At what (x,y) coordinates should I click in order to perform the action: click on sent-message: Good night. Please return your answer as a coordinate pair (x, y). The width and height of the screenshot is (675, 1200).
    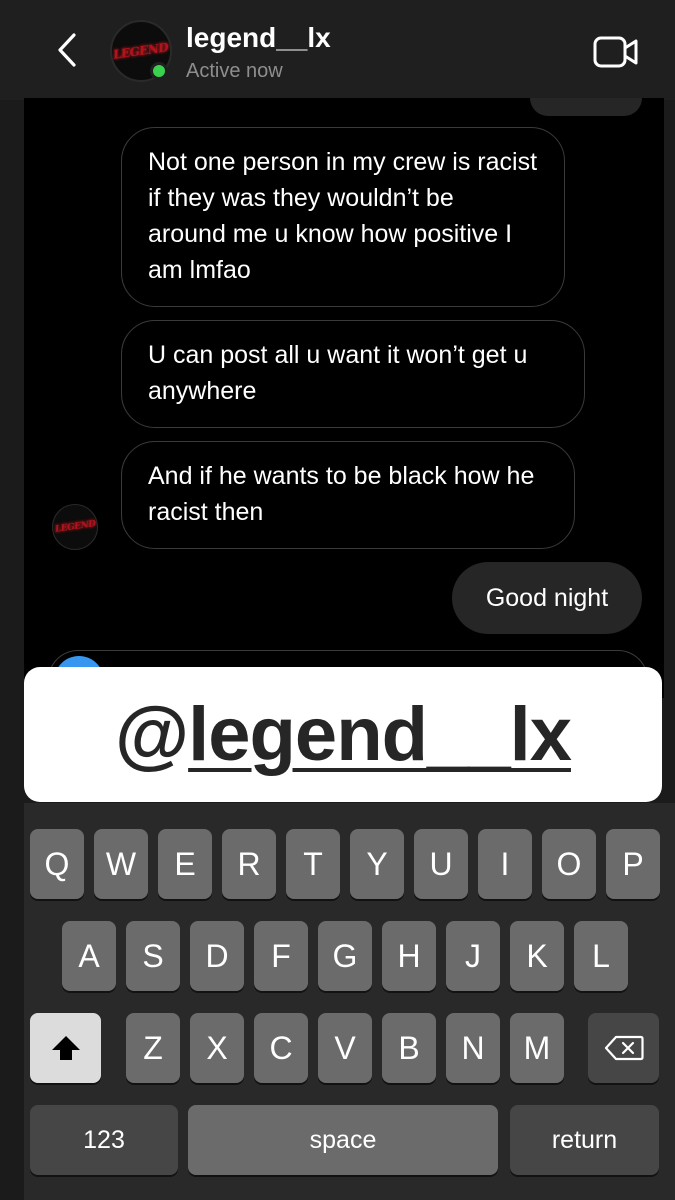
    Looking at the image, I should click on (547, 598).